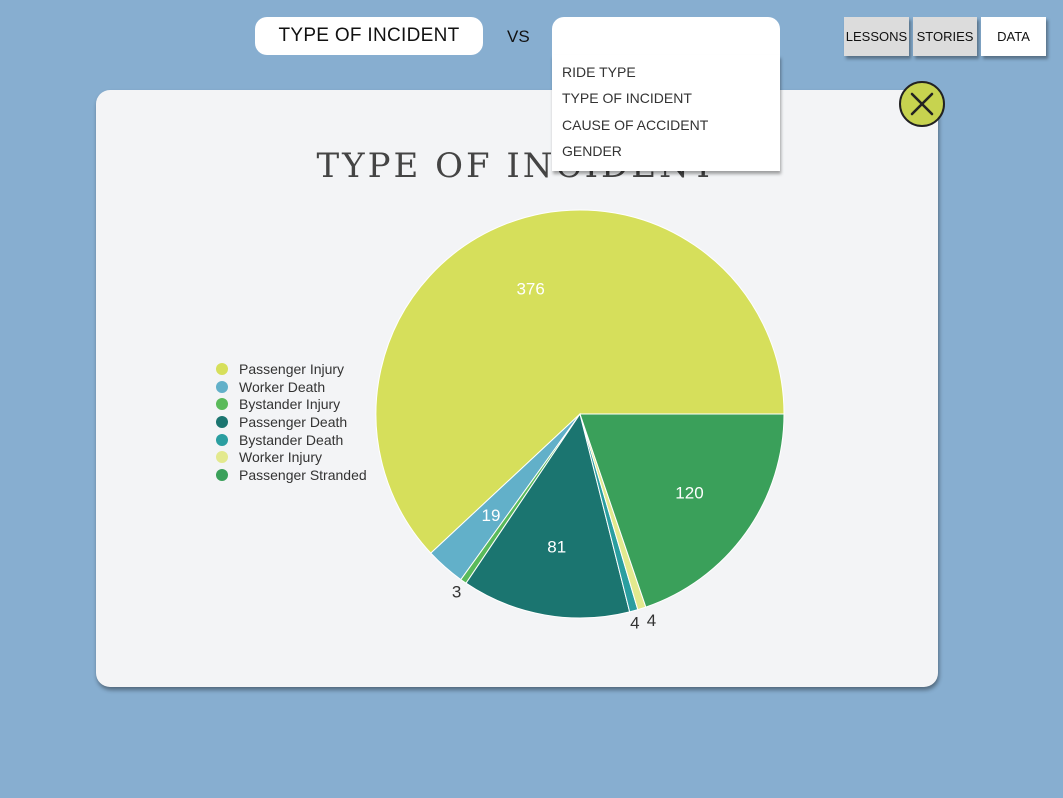 The height and width of the screenshot is (798, 1063). I want to click on secondary-category-selector, so click(666, 36).